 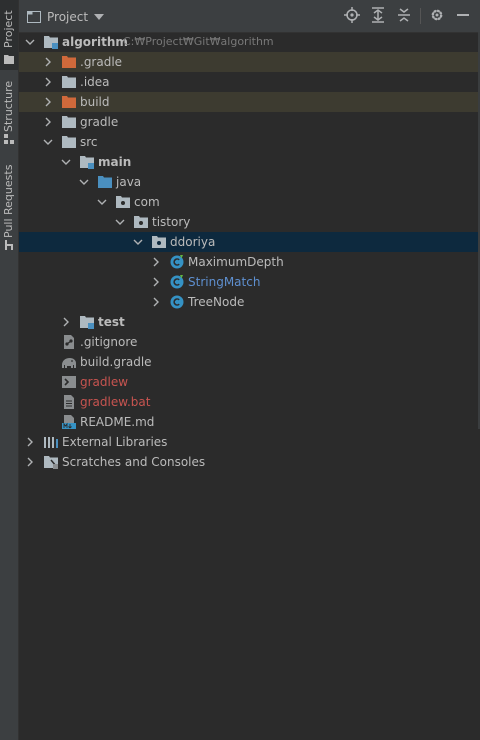 I want to click on markdown-file-icon, so click(x=69, y=422).